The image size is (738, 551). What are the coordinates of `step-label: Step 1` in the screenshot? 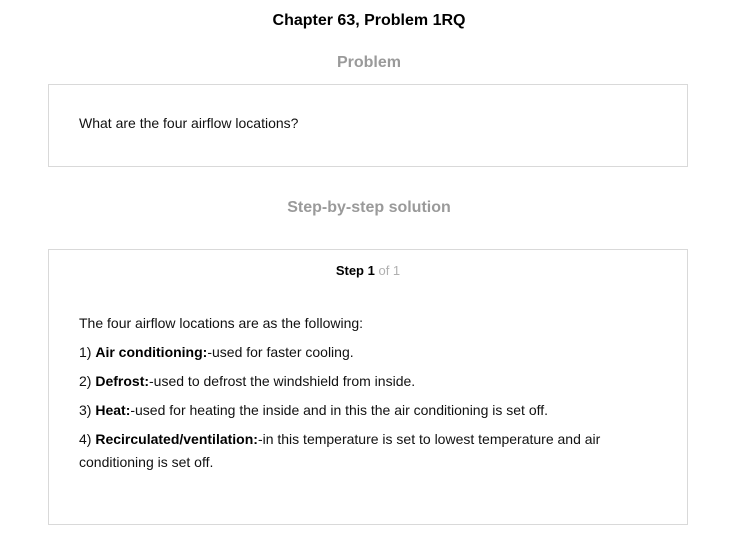 It's located at (355, 270).